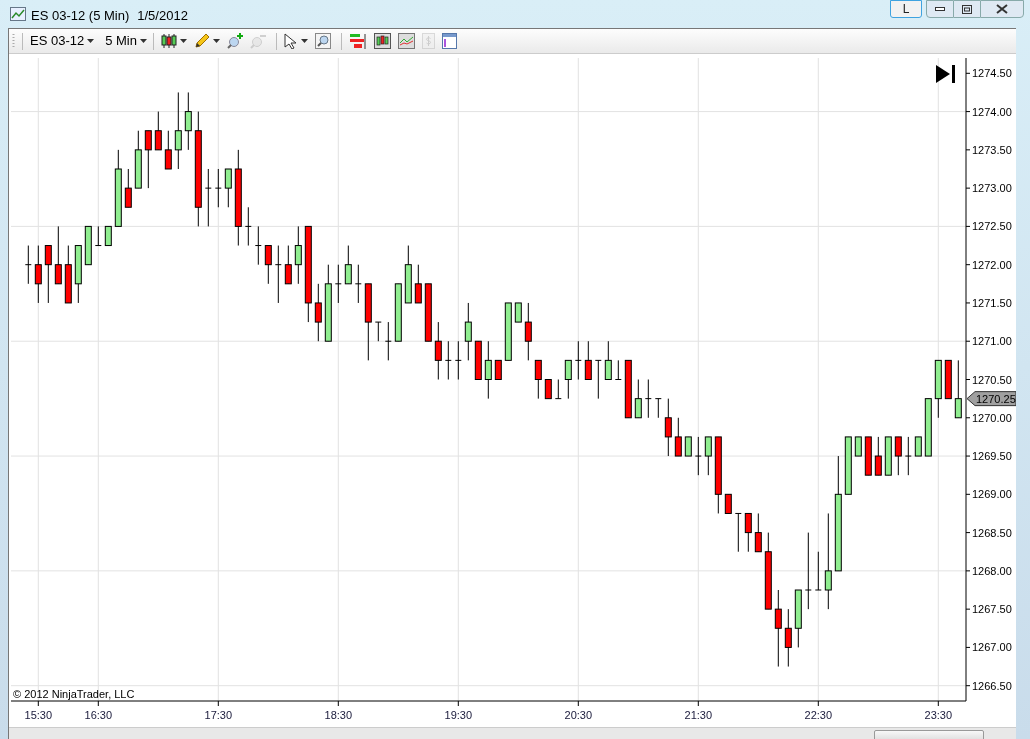 The width and height of the screenshot is (1030, 739). What do you see at coordinates (80, 16) in the screenshot?
I see `window-title: ES 03-12 (5 Min)` at bounding box center [80, 16].